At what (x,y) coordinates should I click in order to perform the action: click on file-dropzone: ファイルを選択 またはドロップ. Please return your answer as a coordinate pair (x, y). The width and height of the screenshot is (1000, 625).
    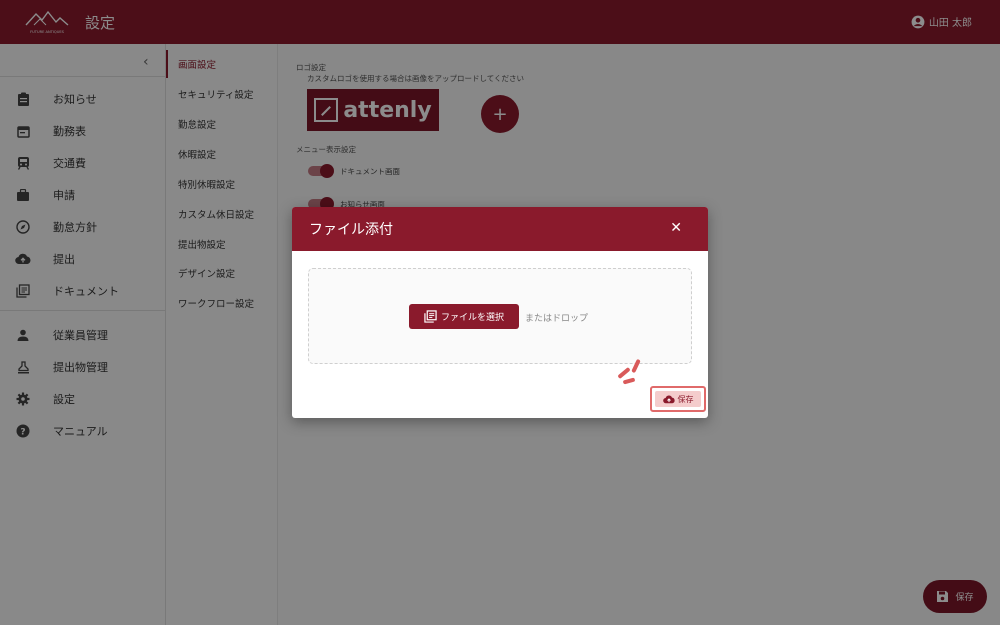
    Looking at the image, I should click on (500, 316).